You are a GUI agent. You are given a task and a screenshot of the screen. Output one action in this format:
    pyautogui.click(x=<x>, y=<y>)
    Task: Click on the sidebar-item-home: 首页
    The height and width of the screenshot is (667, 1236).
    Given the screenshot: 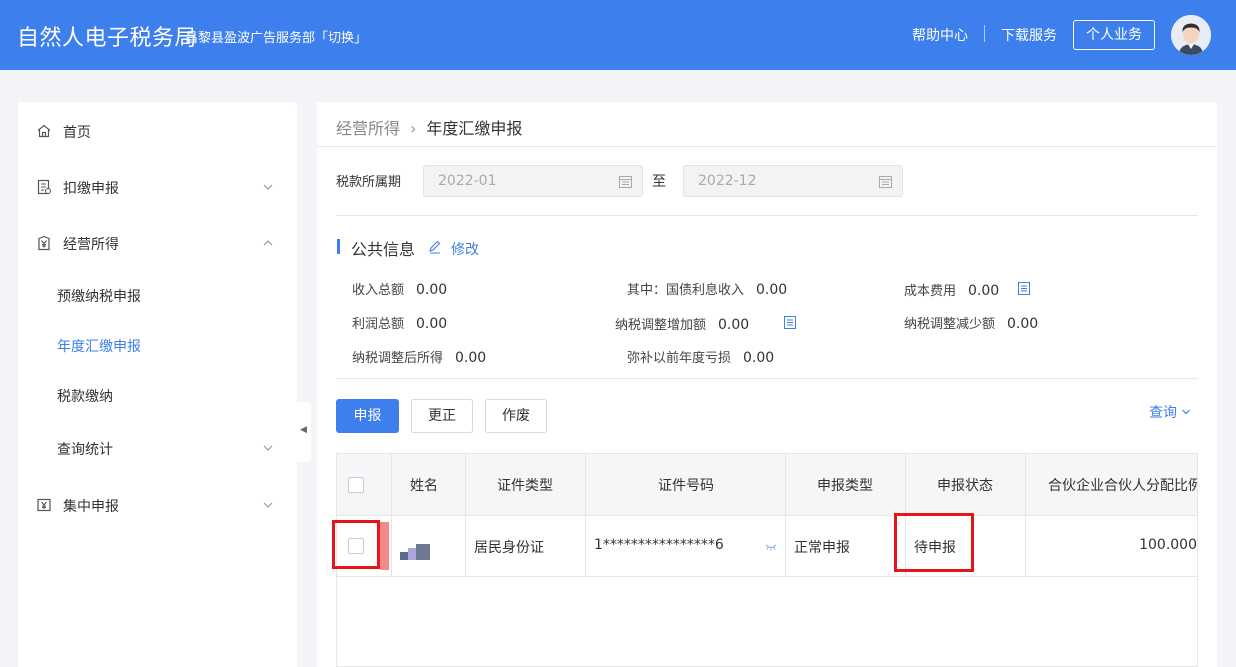 What is the action you would take?
    pyautogui.click(x=157, y=131)
    